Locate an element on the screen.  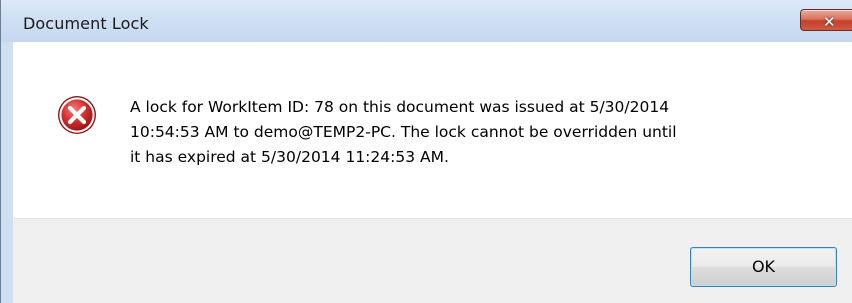
close-icon: ✕ is located at coordinates (829, 22).